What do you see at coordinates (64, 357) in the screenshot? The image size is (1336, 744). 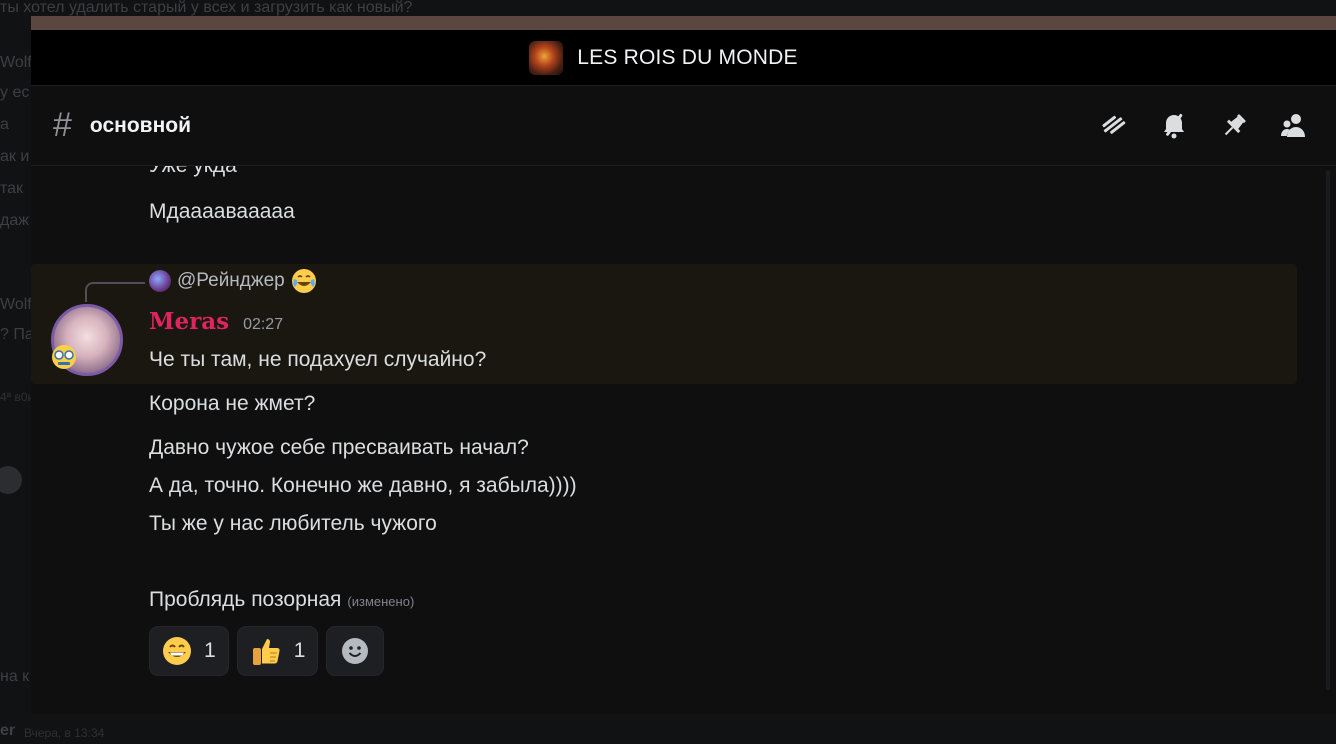 I see `avatar-decoration-icon` at bounding box center [64, 357].